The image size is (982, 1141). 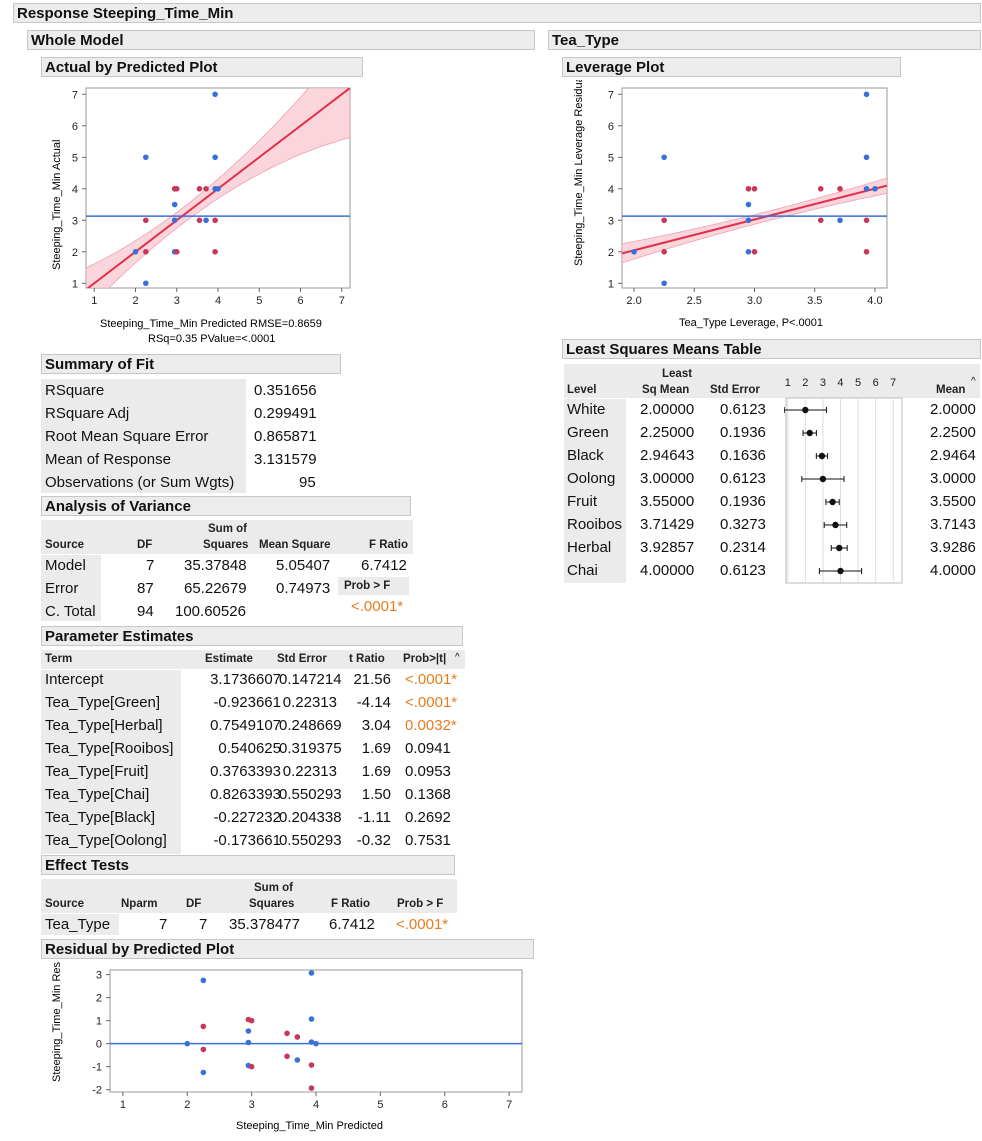 What do you see at coordinates (215, 565) in the screenshot?
I see `anova-ss: 35.37848` at bounding box center [215, 565].